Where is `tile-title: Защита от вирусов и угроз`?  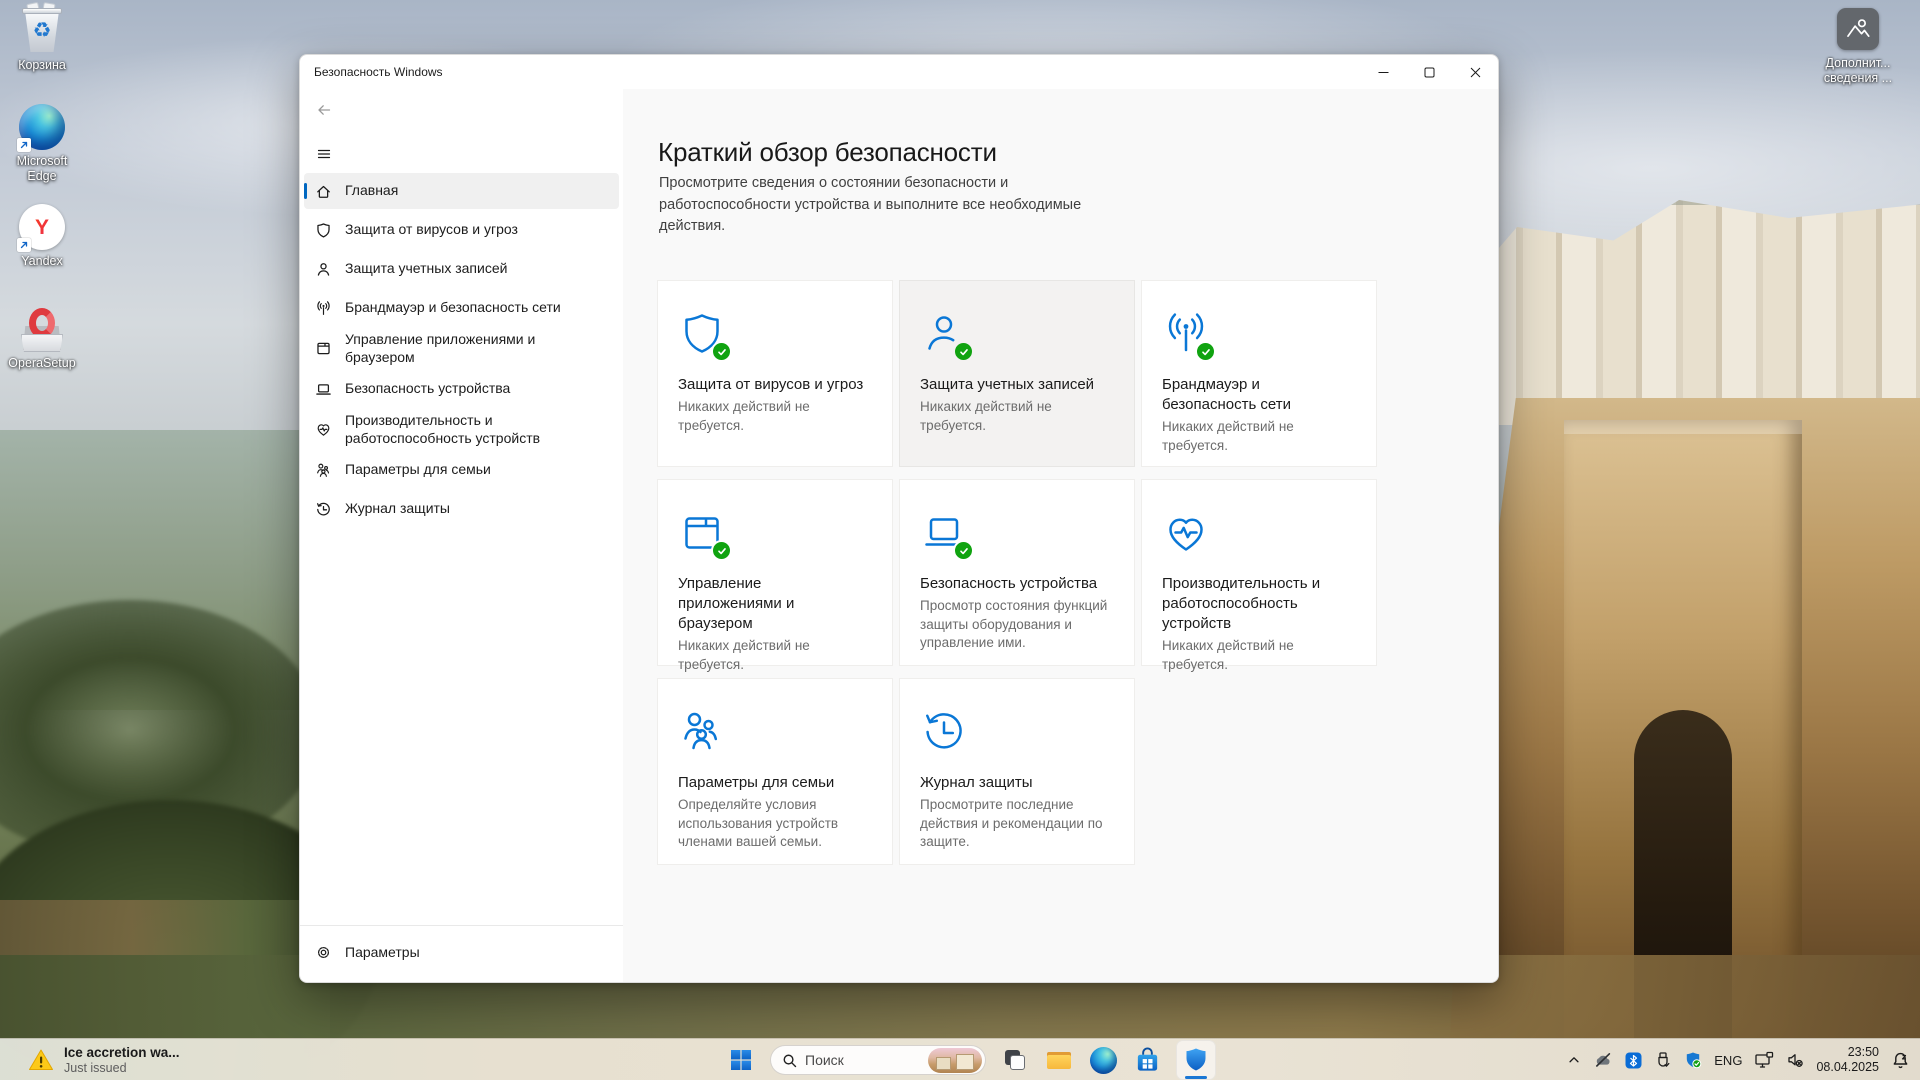 tile-title: Защита от вирусов и угроз is located at coordinates (771, 384).